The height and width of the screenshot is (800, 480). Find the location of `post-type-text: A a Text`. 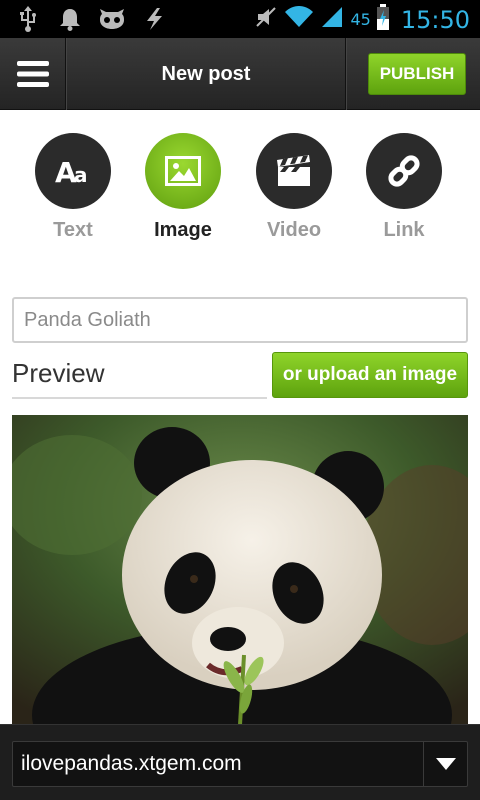

post-type-text: A a Text is located at coordinates (73, 187).